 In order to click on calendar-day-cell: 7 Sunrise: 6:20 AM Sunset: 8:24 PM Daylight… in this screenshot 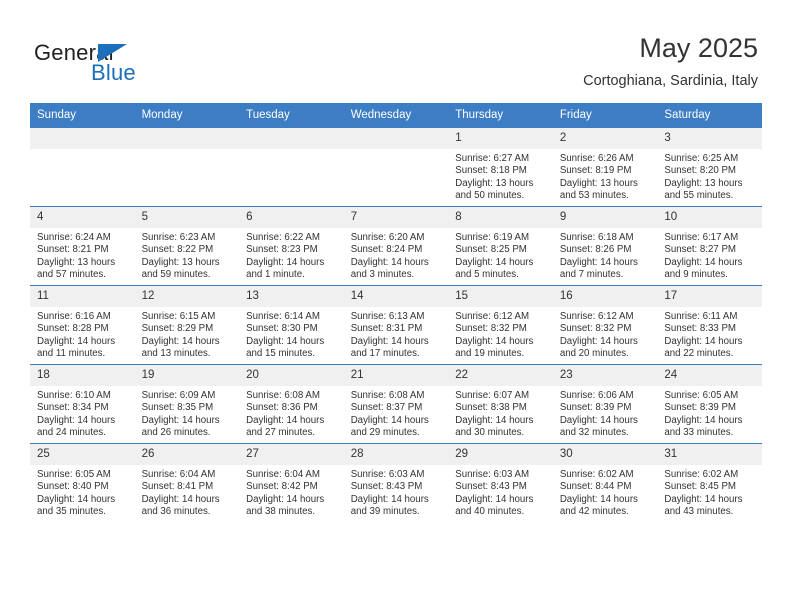, I will do `click(396, 246)`.